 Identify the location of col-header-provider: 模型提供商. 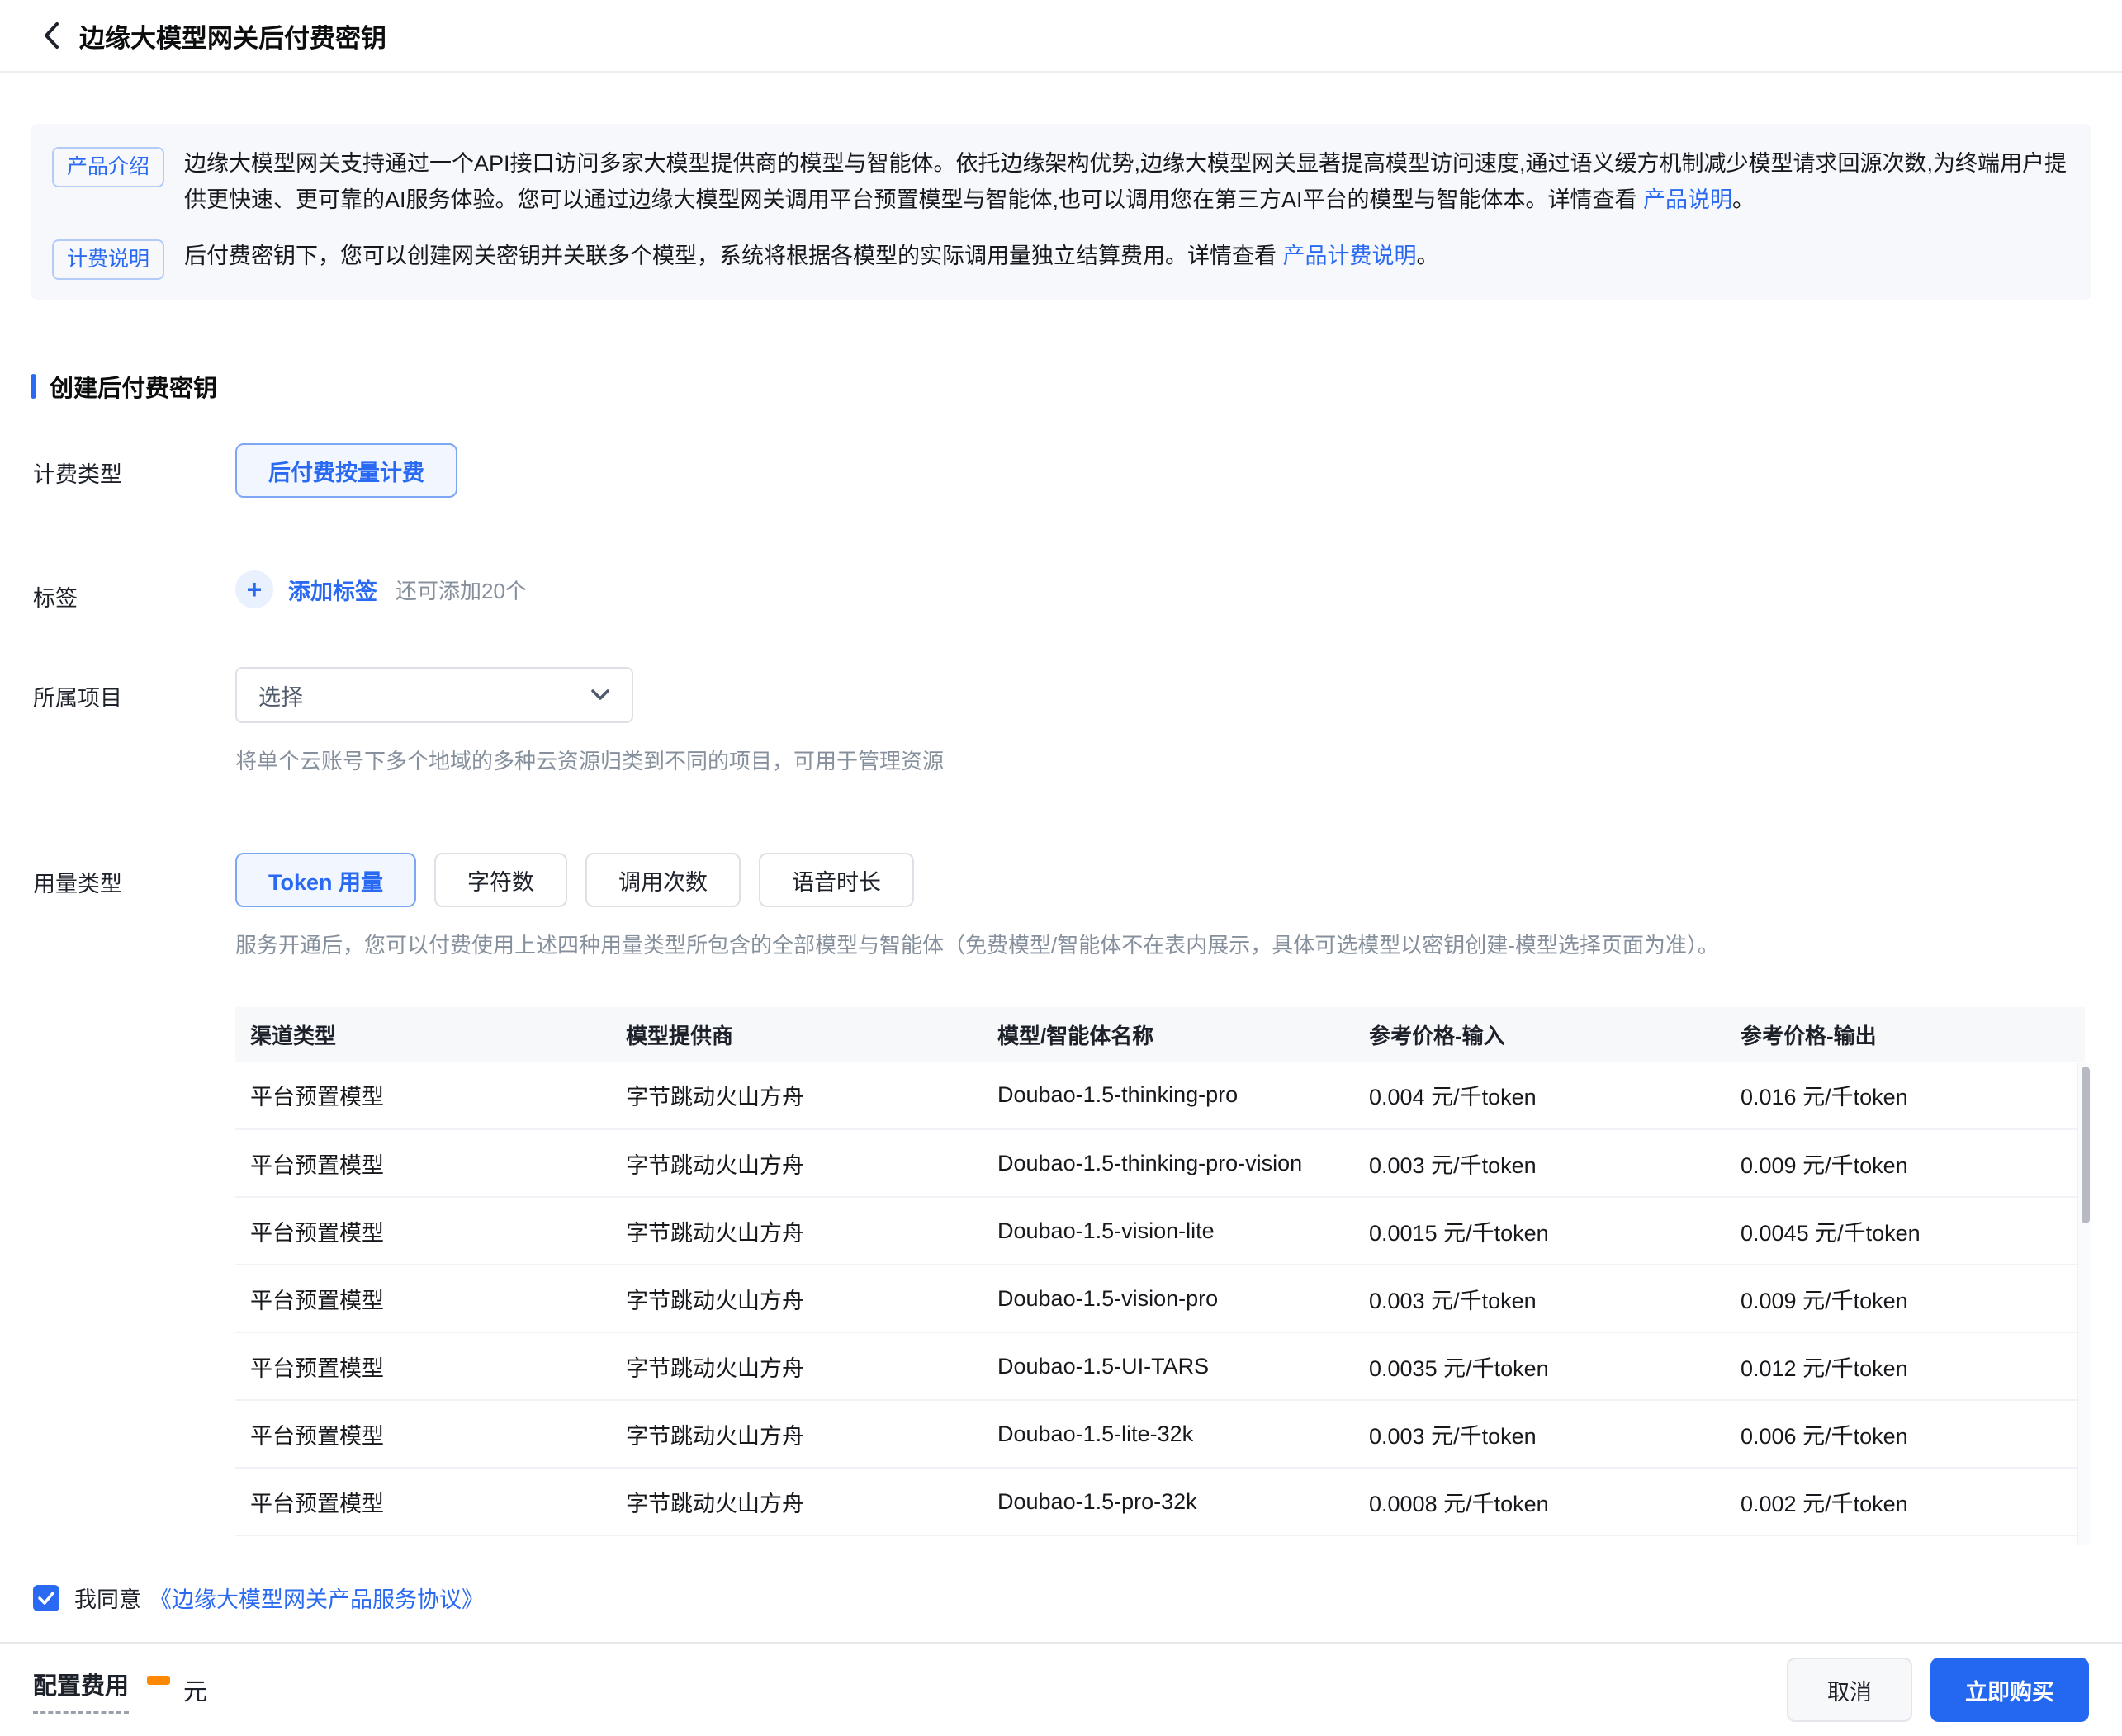
(797, 1034).